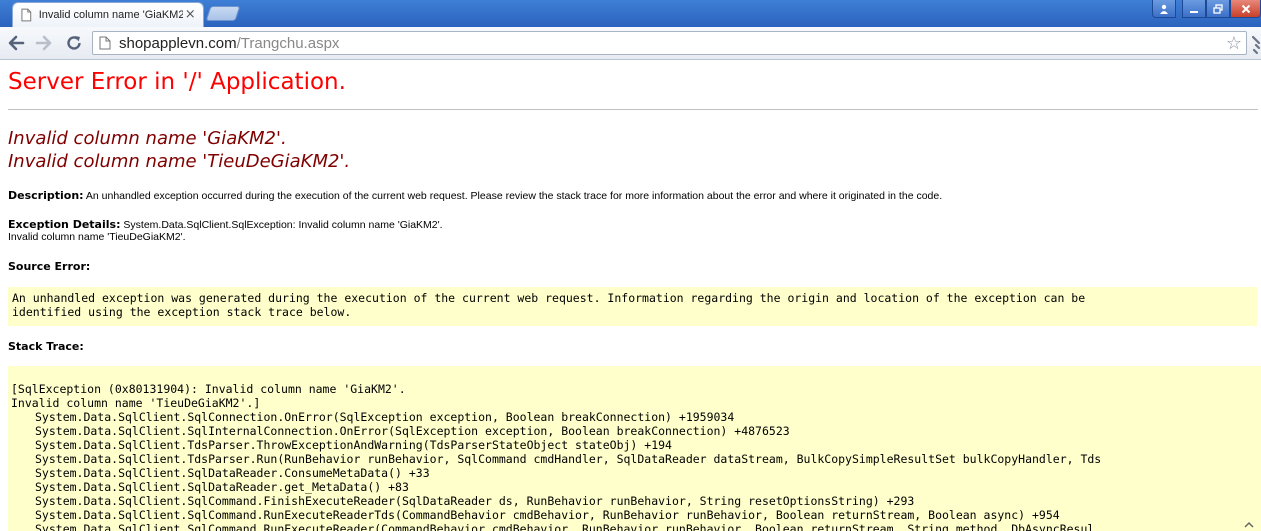 The image size is (1261, 531). I want to click on address-bar: shopapplevn.com/Trangchu.aspx ☆, so click(669, 43).